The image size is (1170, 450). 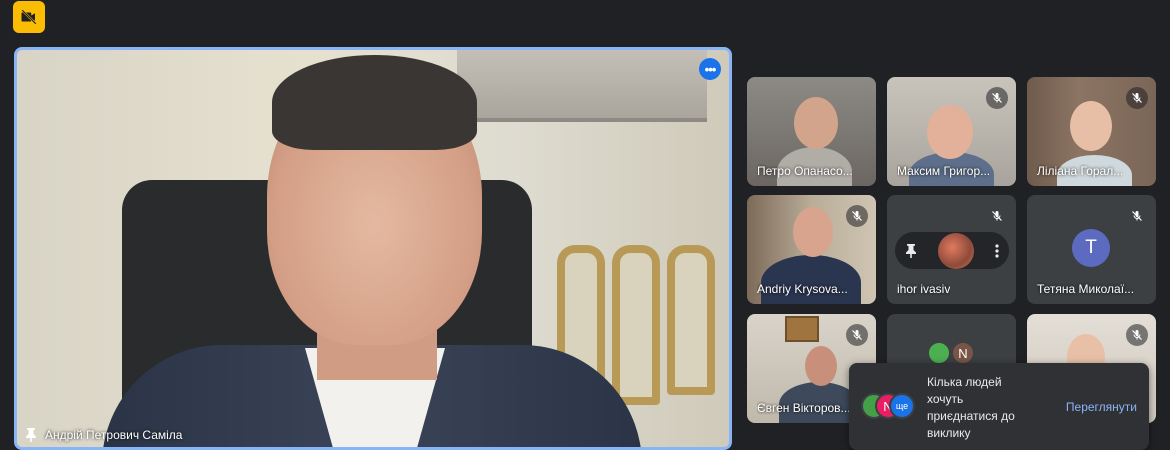 What do you see at coordinates (114, 435) in the screenshot?
I see `main-speaker-name: Андрій Петрович Саміла` at bounding box center [114, 435].